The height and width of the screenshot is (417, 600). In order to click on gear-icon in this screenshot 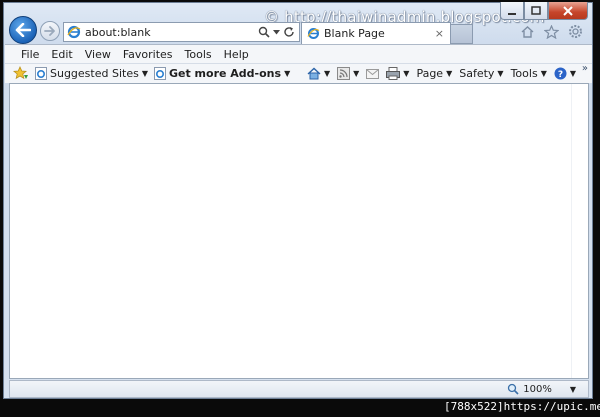, I will do `click(575, 31)`.